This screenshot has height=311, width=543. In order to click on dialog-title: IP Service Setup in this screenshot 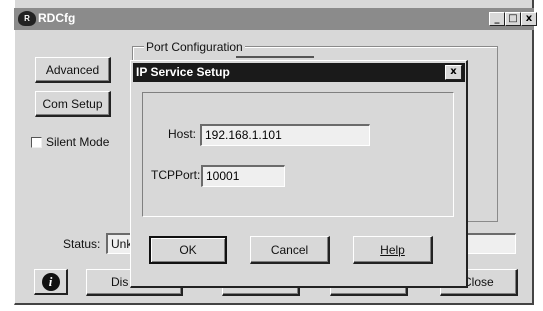, I will do `click(183, 72)`.